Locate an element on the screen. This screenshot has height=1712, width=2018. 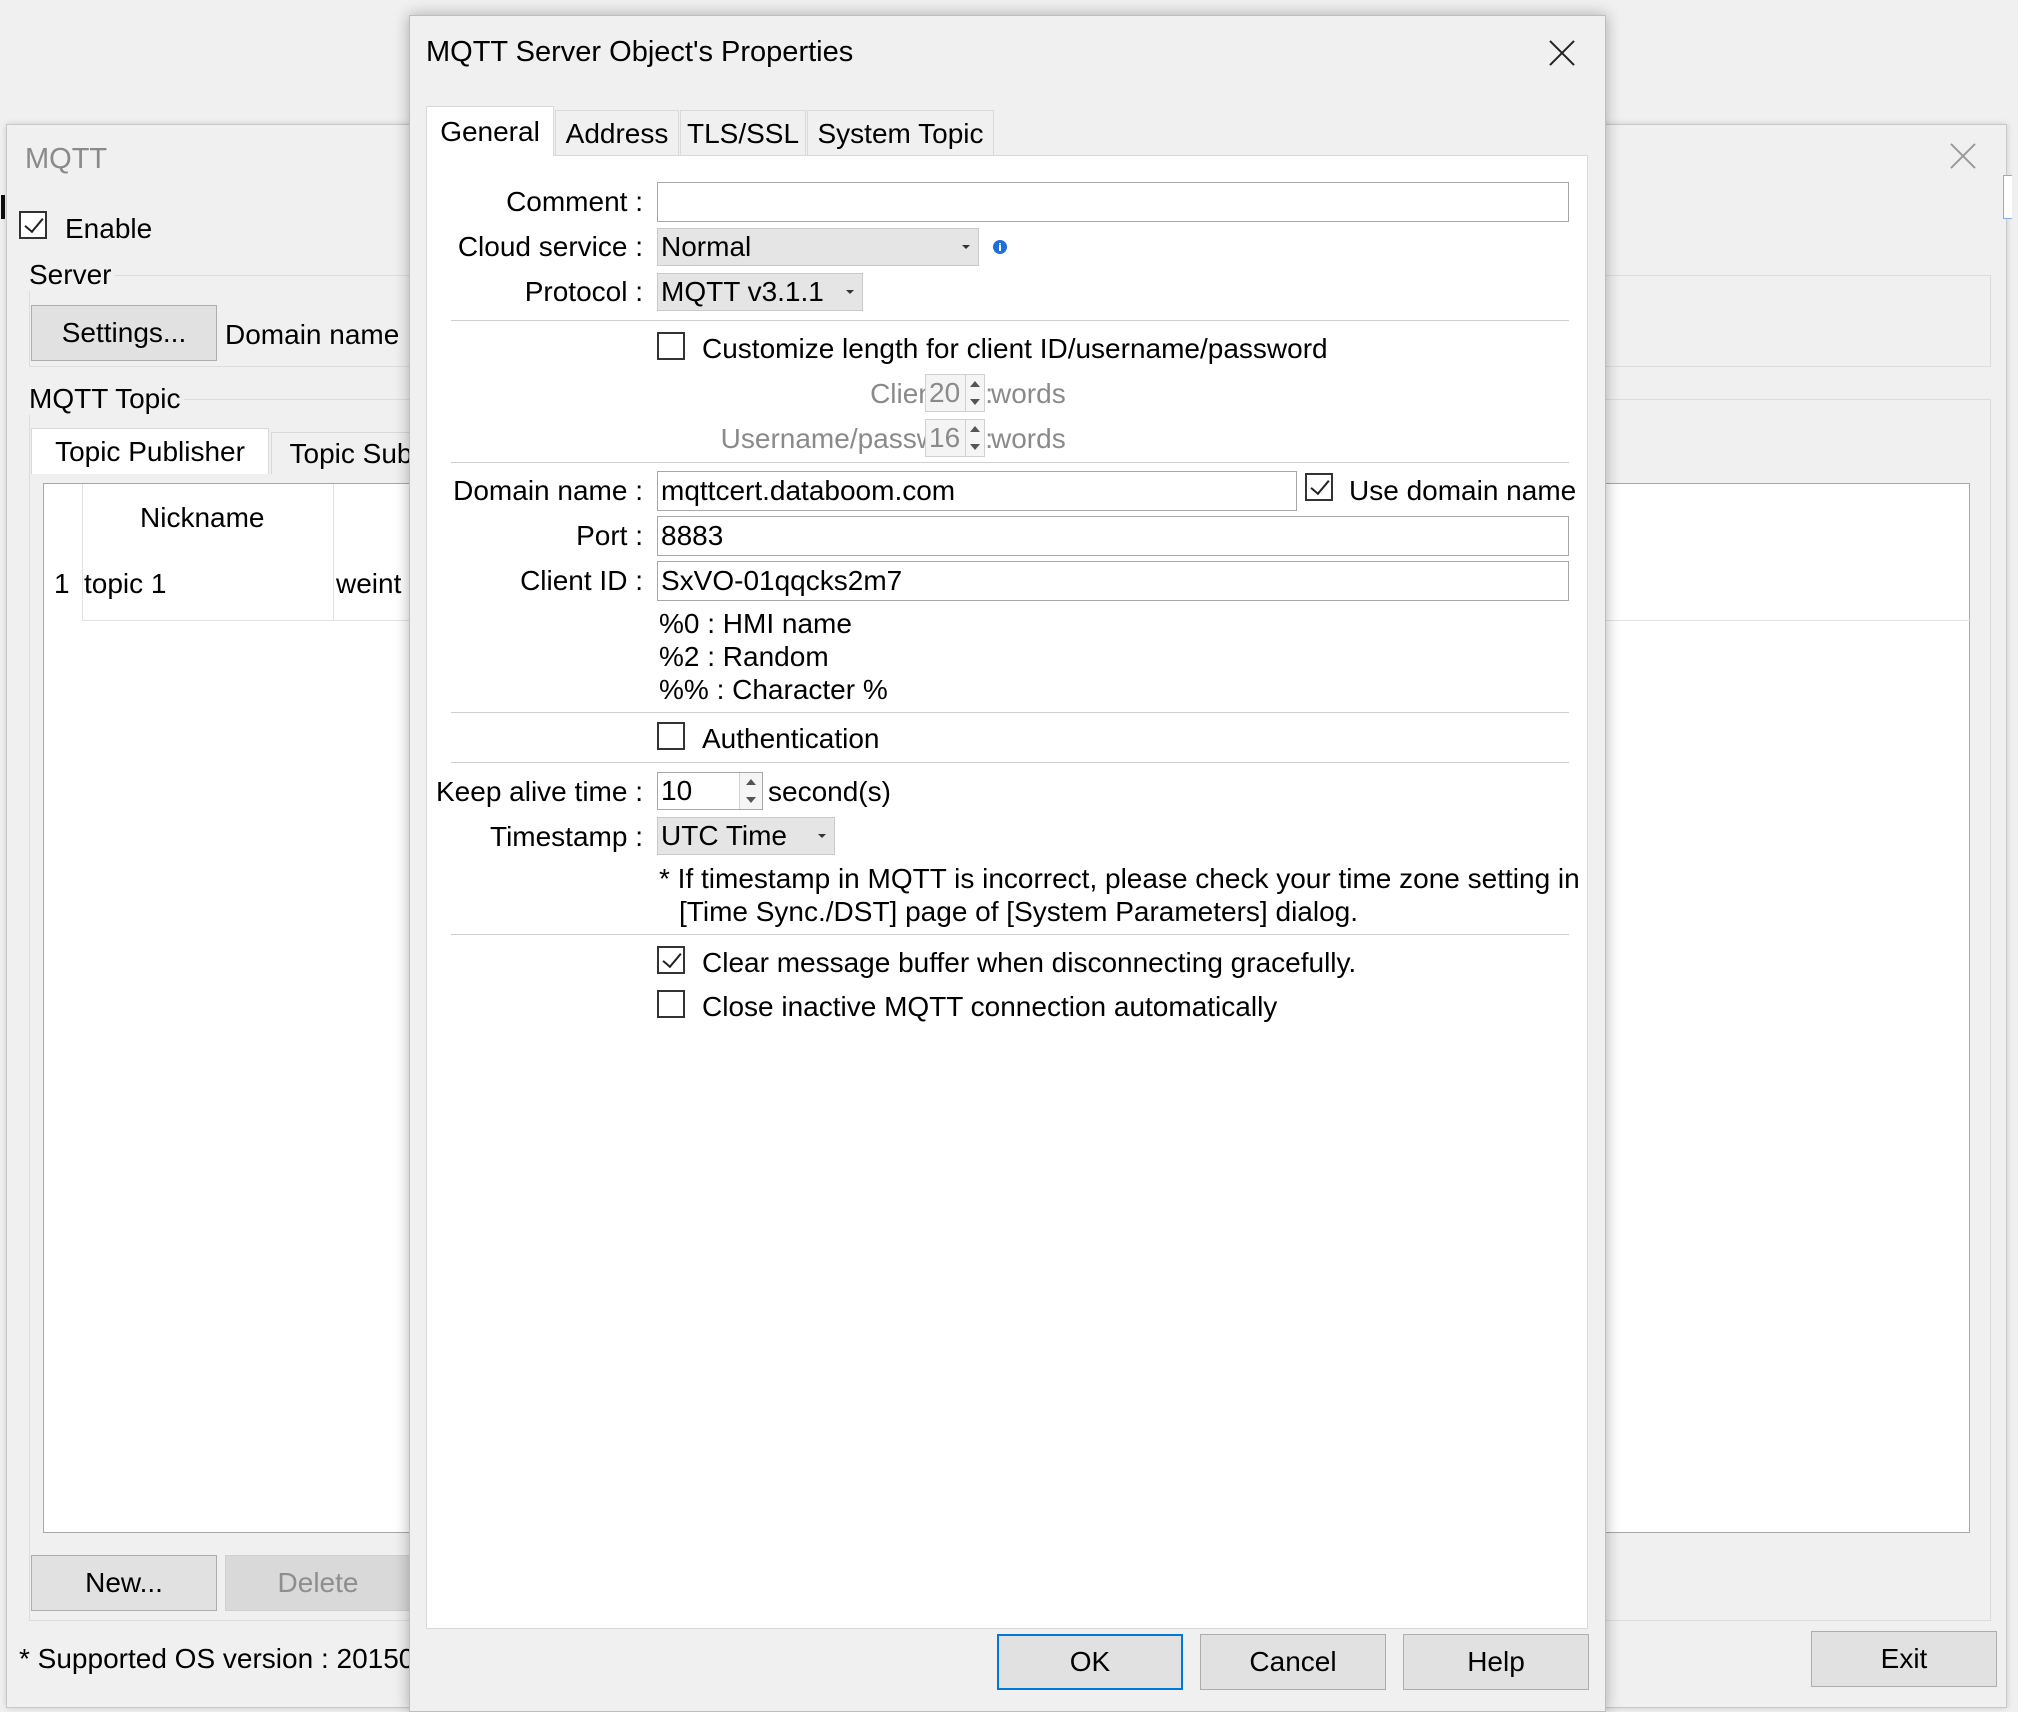
client-id-length-unit: words is located at coordinates (1028, 393).